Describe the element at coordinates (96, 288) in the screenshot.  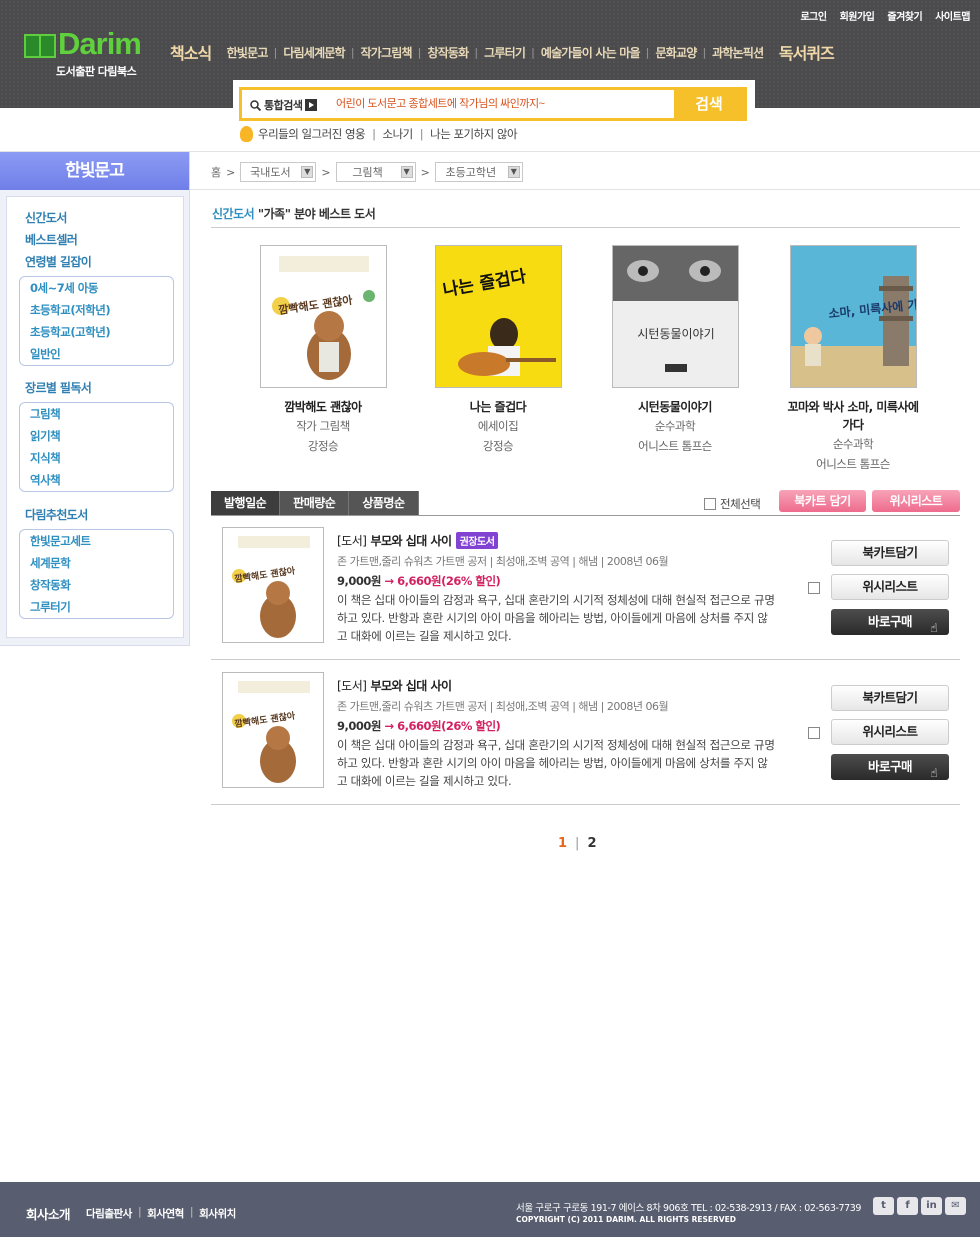
I see `sidebar-item-age: 0세~7세 아동` at that location.